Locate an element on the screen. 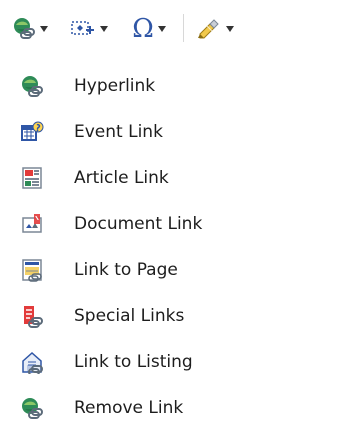  special-links-icon is located at coordinates (32, 316).